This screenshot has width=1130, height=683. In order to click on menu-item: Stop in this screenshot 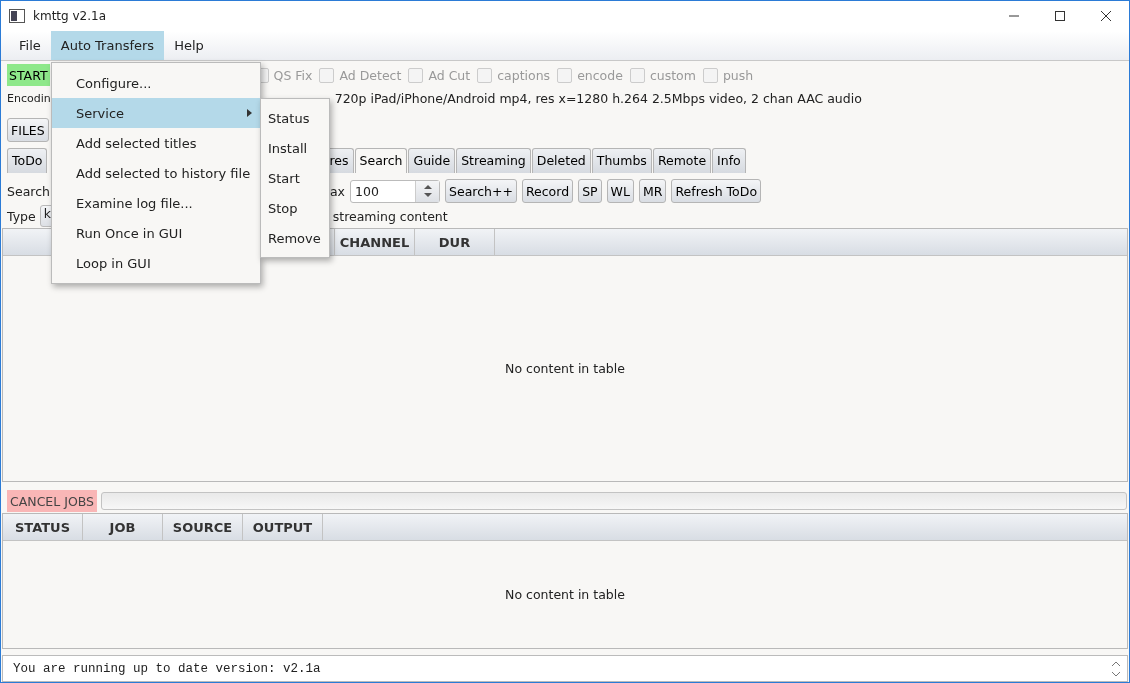, I will do `click(295, 208)`.